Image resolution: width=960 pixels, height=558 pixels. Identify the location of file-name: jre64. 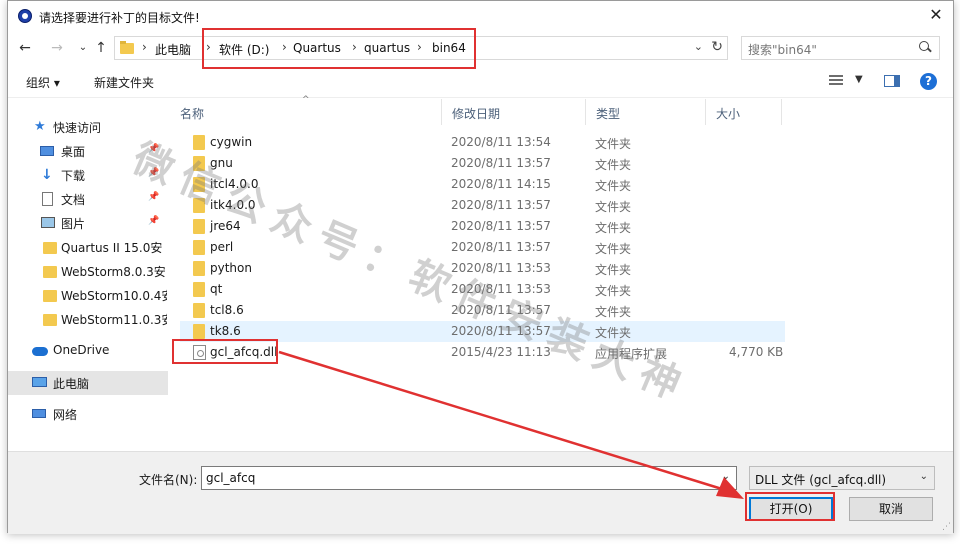
(225, 226).